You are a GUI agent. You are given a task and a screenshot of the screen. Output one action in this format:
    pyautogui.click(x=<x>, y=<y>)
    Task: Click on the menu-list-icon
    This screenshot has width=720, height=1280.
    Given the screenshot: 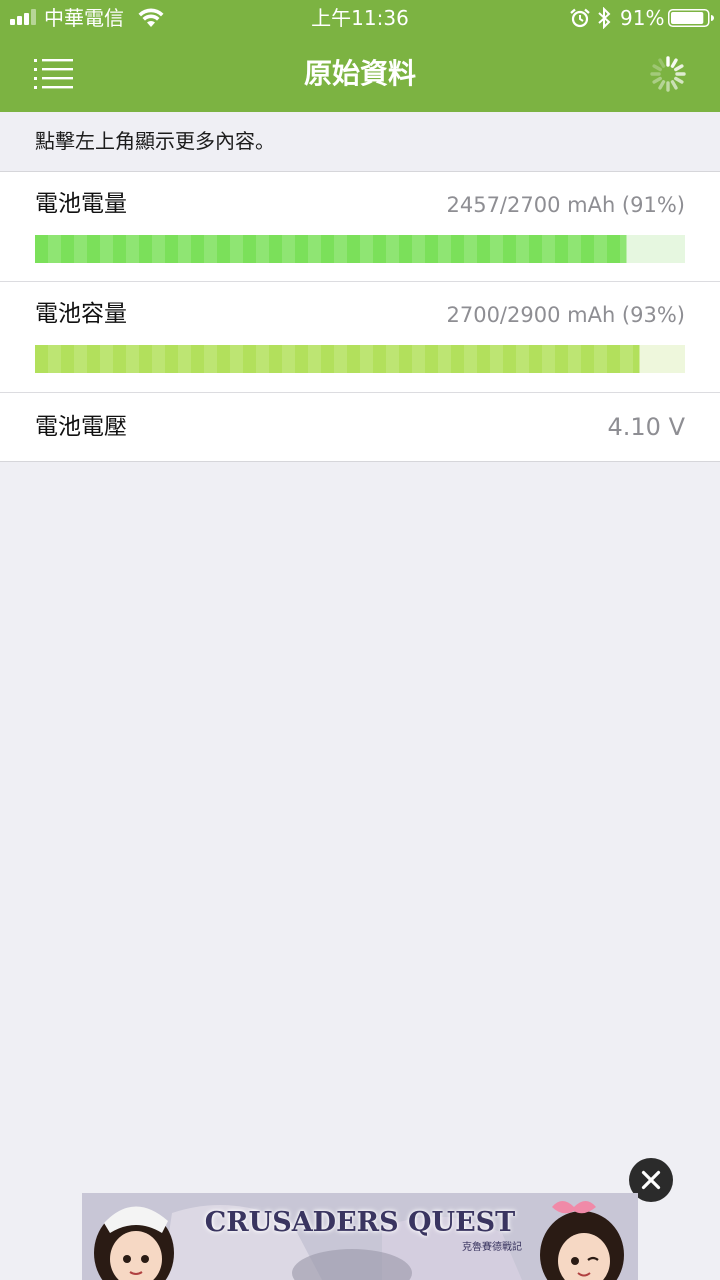 What is the action you would take?
    pyautogui.click(x=51, y=72)
    